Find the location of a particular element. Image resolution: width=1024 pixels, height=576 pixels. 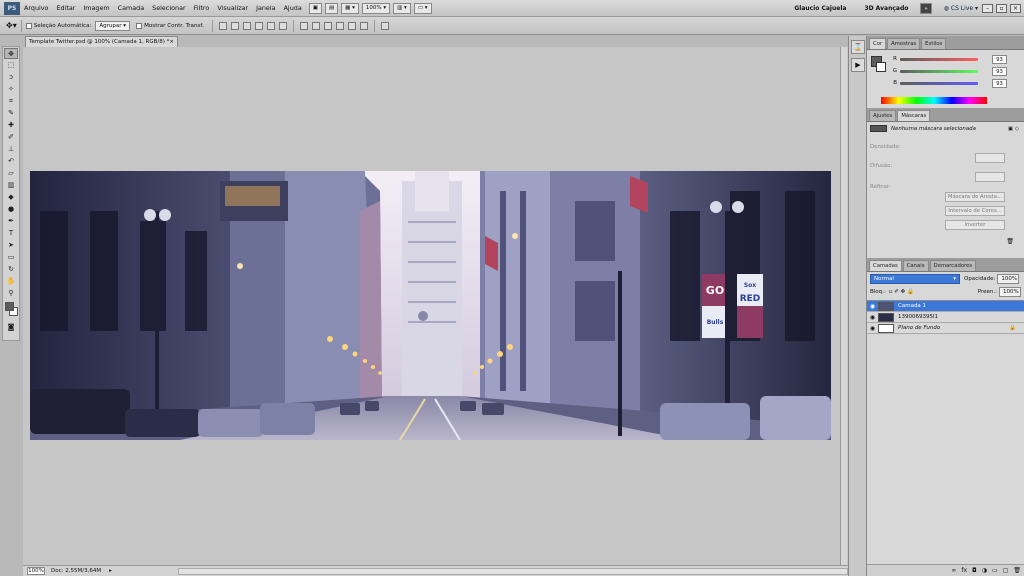

auto-align-icon is located at coordinates (384, 25).